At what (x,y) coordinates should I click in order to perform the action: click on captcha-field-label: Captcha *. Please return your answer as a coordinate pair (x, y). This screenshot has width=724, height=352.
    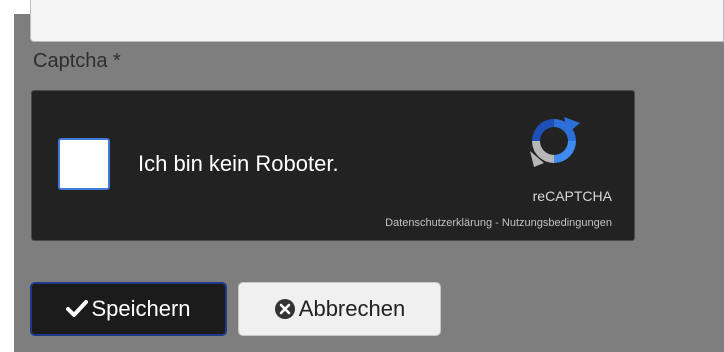
    Looking at the image, I should click on (77, 61).